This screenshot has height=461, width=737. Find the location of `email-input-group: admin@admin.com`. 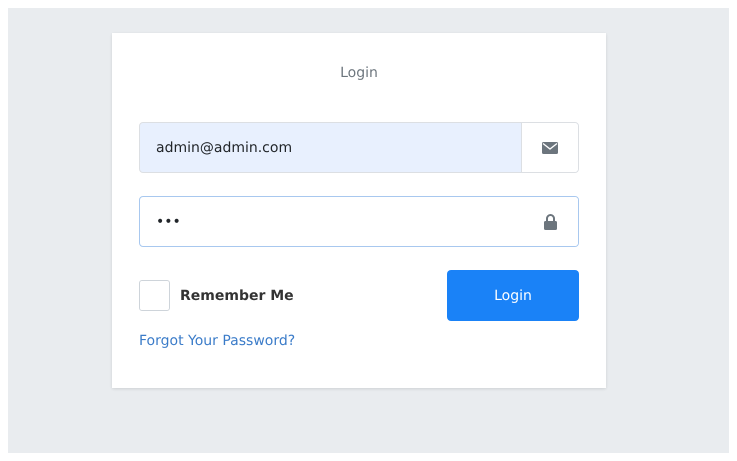

email-input-group: admin@admin.com is located at coordinates (359, 147).